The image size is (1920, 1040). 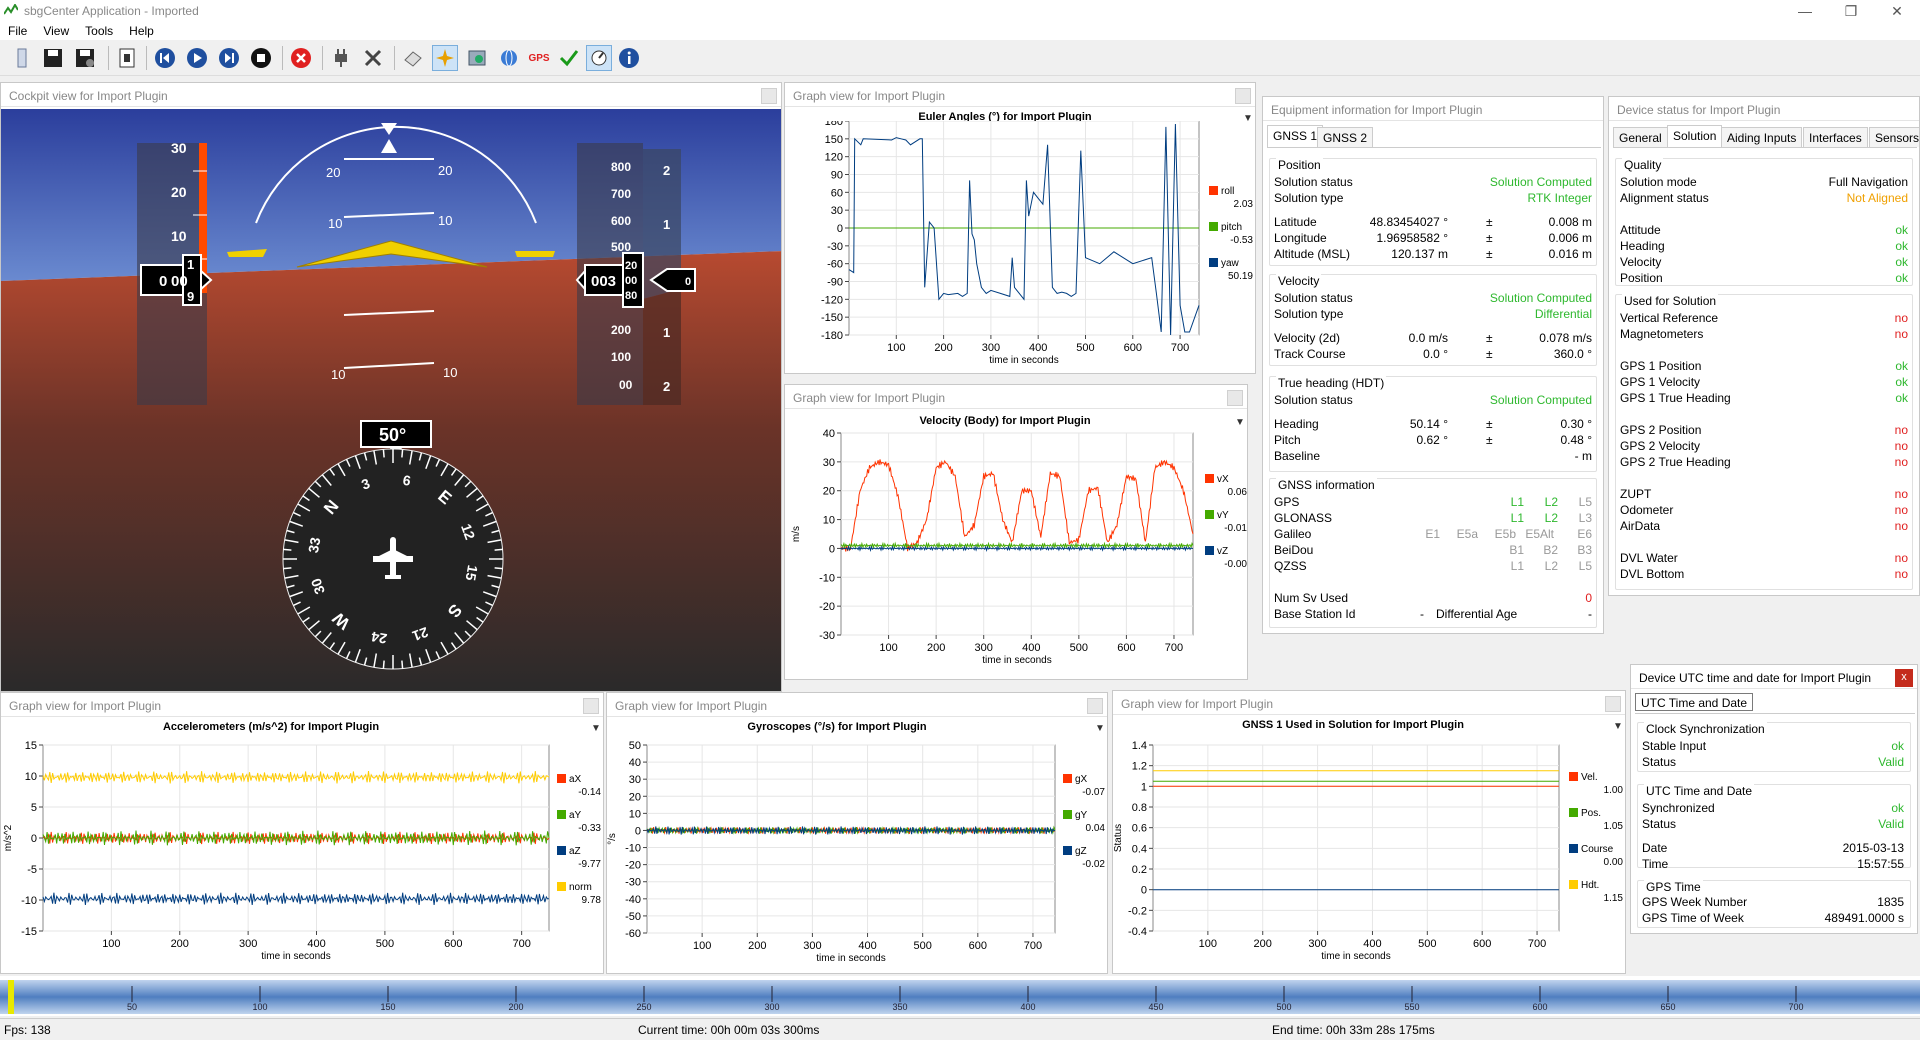 What do you see at coordinates (1618, 726) in the screenshot?
I see `gnss-dropdown-icon: ▼` at bounding box center [1618, 726].